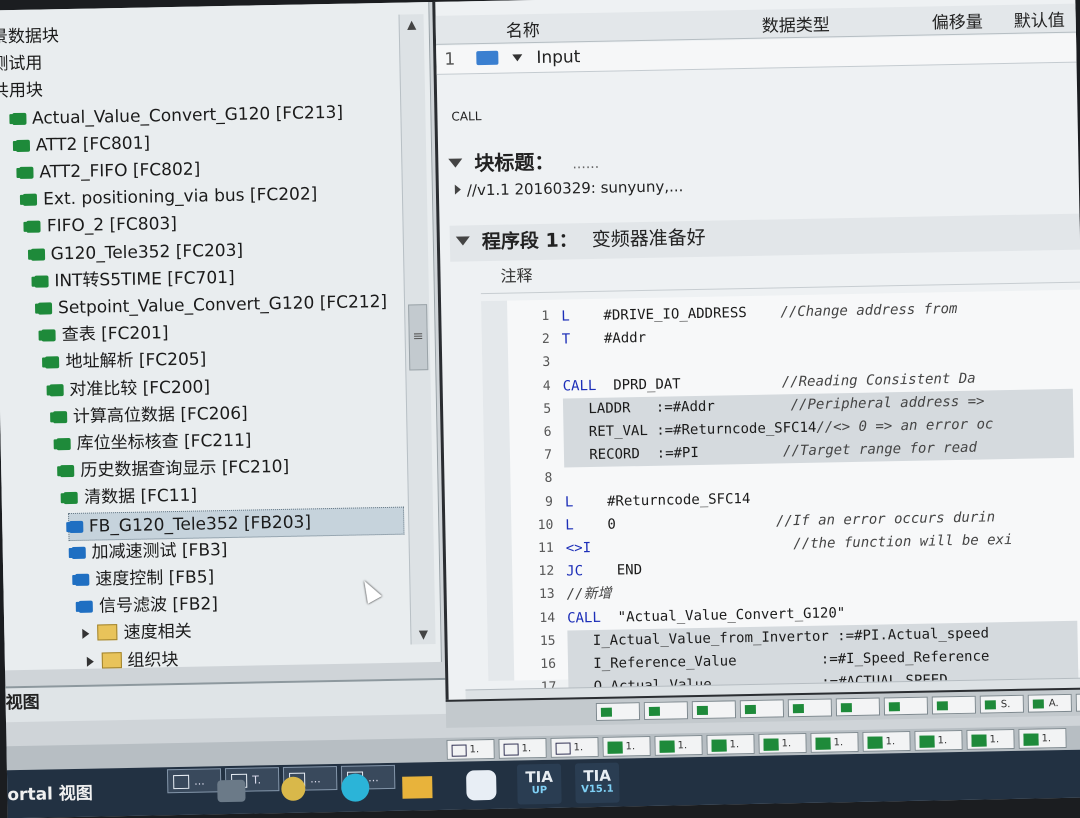 The image size is (1080, 818). Describe the element at coordinates (50, 792) in the screenshot. I see `portal-view-link: ortal 视图` at that location.